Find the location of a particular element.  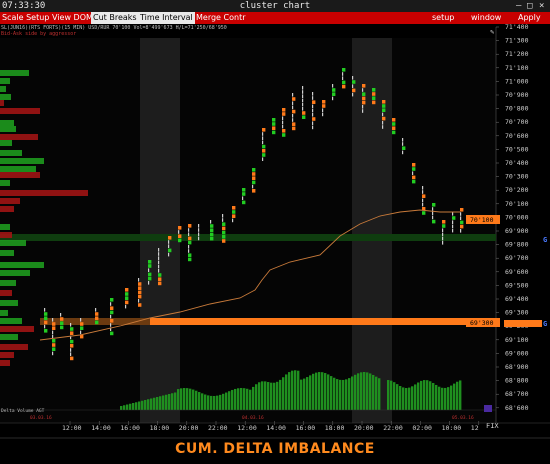

price-tag-label: 69'300 is located at coordinates (482, 323).